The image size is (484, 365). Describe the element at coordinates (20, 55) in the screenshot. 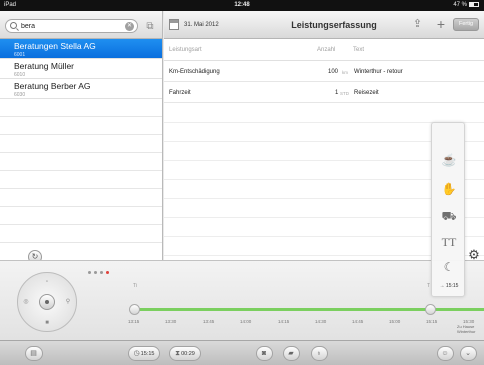

I see `client-code: 6001` at that location.